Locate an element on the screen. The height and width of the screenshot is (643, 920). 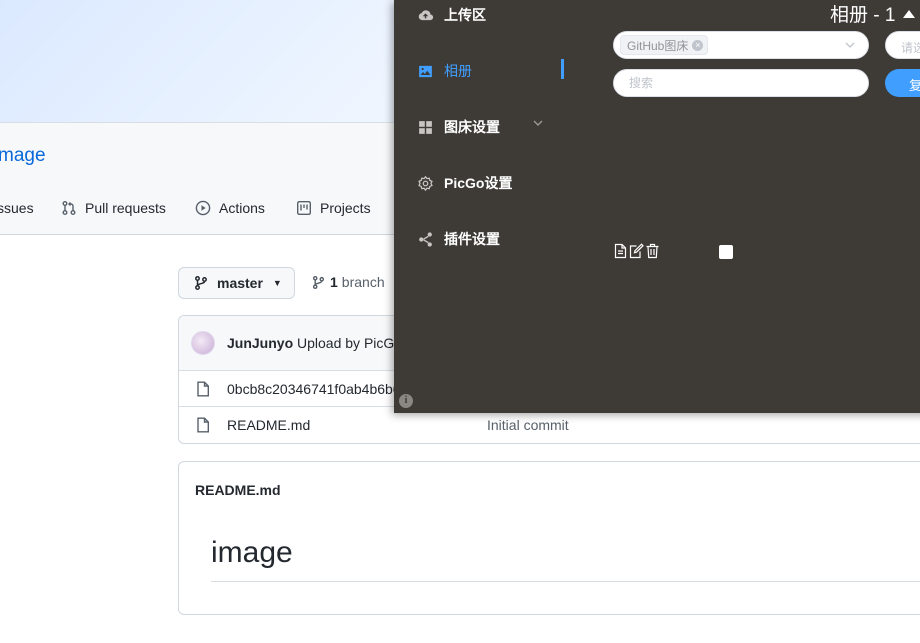
tab-pull-requests: Pull requests is located at coordinates (113, 208).